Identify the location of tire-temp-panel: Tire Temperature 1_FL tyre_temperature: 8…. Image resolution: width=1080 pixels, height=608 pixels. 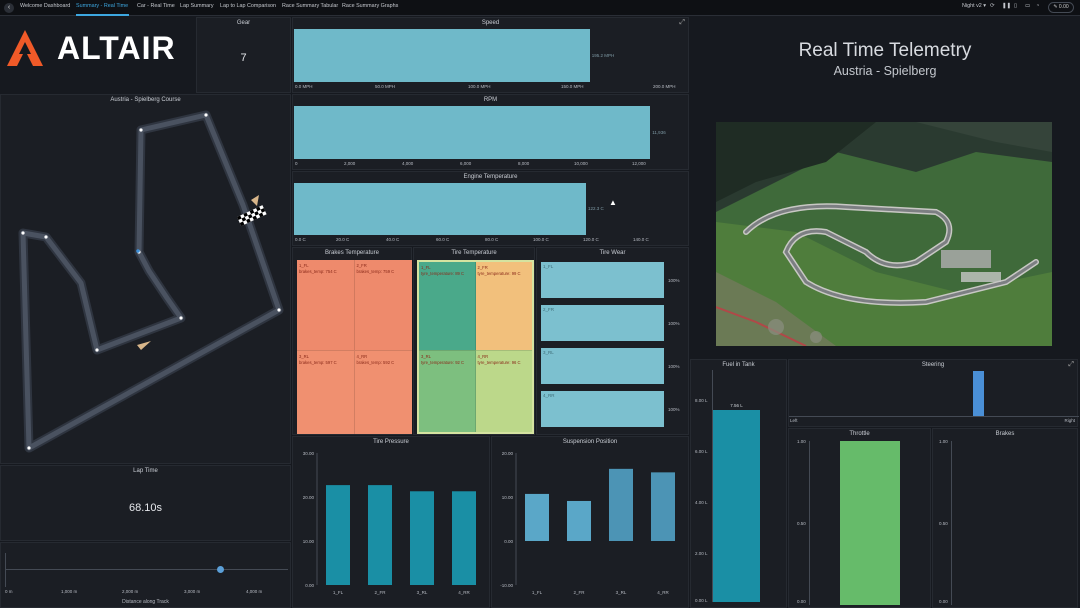
(474, 341).